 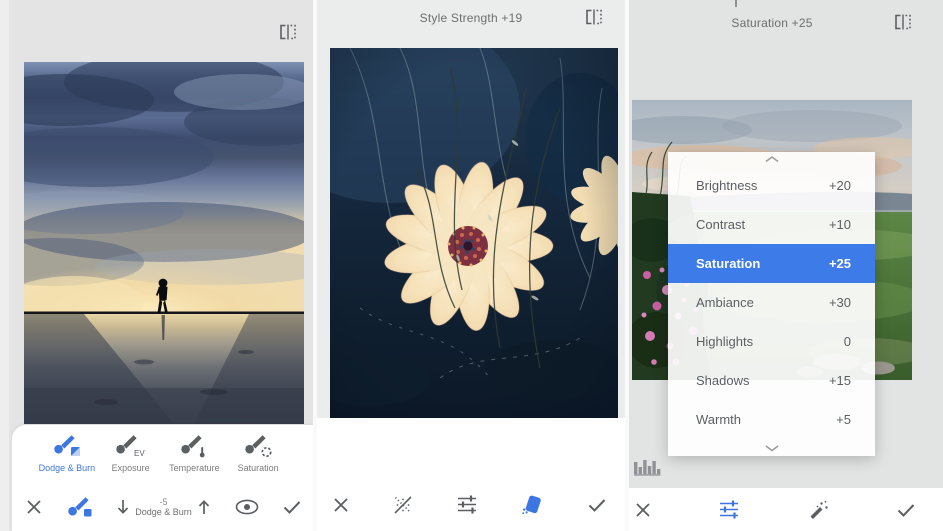 I want to click on chevron-up-icon, so click(x=772, y=159).